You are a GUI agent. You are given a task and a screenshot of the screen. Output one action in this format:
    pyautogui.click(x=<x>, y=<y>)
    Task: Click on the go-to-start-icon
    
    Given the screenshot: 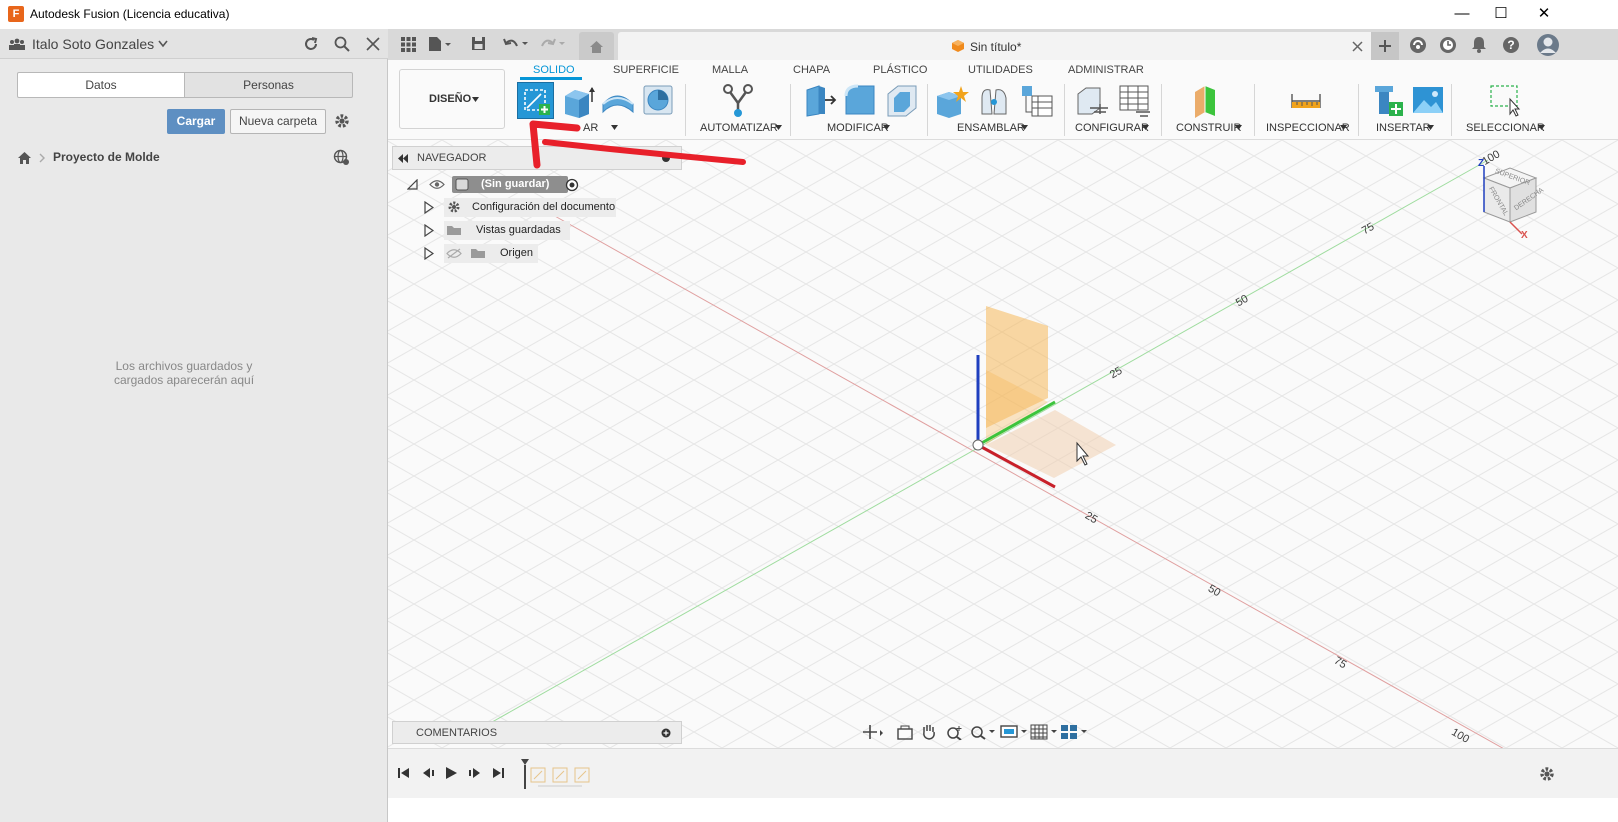 What is the action you would take?
    pyautogui.click(x=404, y=773)
    